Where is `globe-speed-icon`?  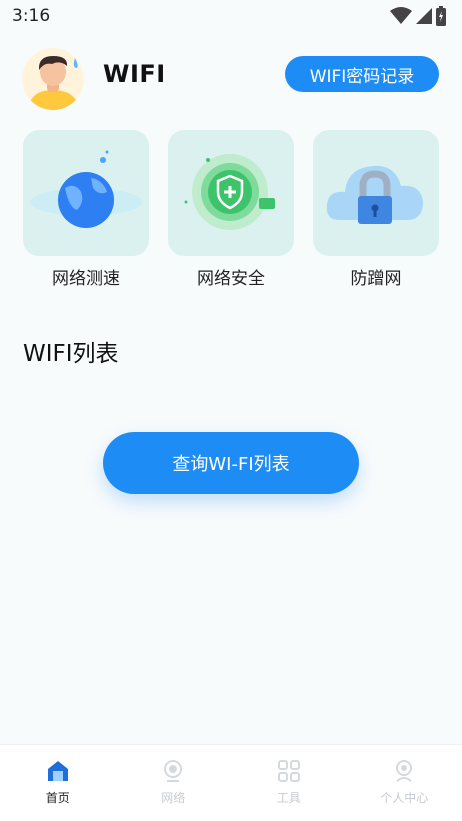
globe-speed-icon is located at coordinates (86, 189).